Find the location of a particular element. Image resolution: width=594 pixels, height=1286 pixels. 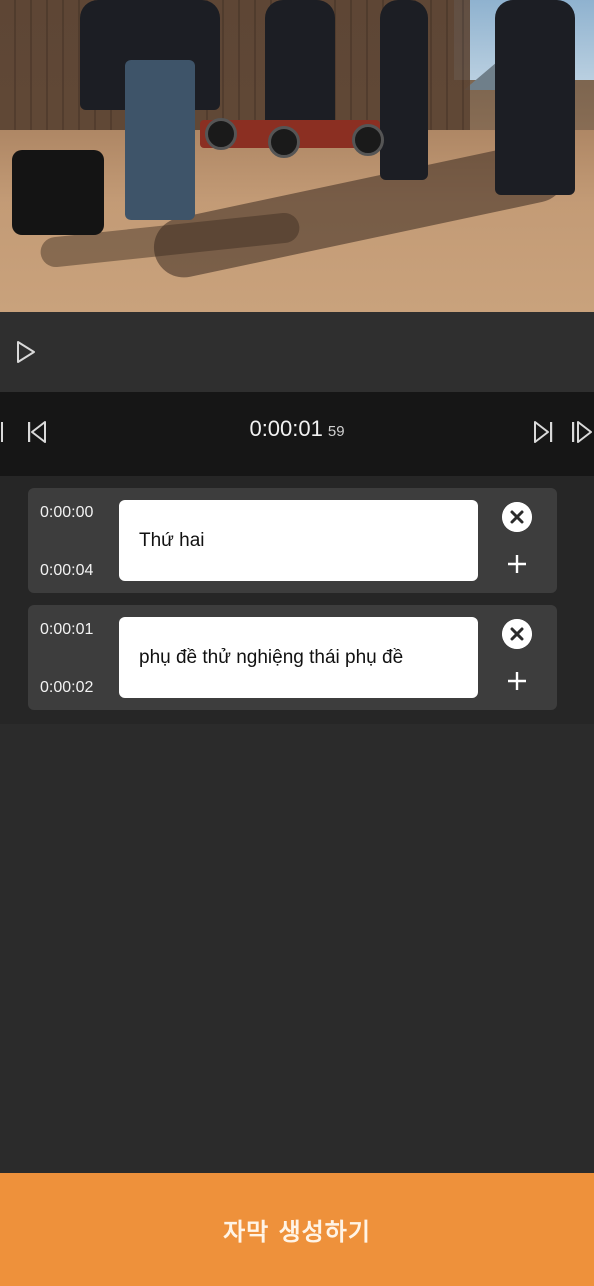

subtitle-text: Thứ hai is located at coordinates (172, 540).